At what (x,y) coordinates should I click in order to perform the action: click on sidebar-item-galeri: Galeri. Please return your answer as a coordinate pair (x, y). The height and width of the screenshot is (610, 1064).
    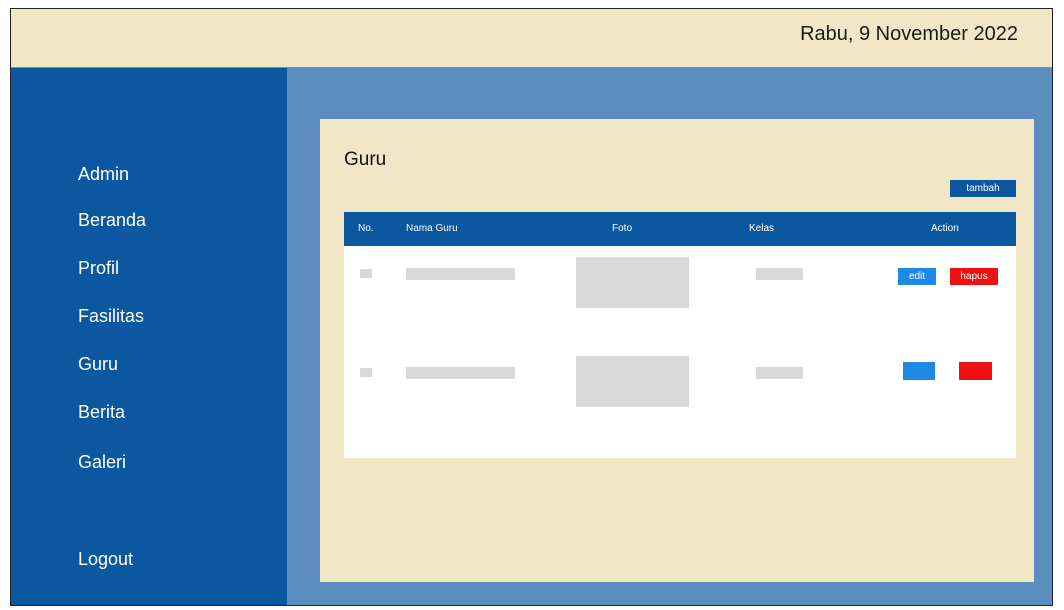
    Looking at the image, I should click on (102, 462).